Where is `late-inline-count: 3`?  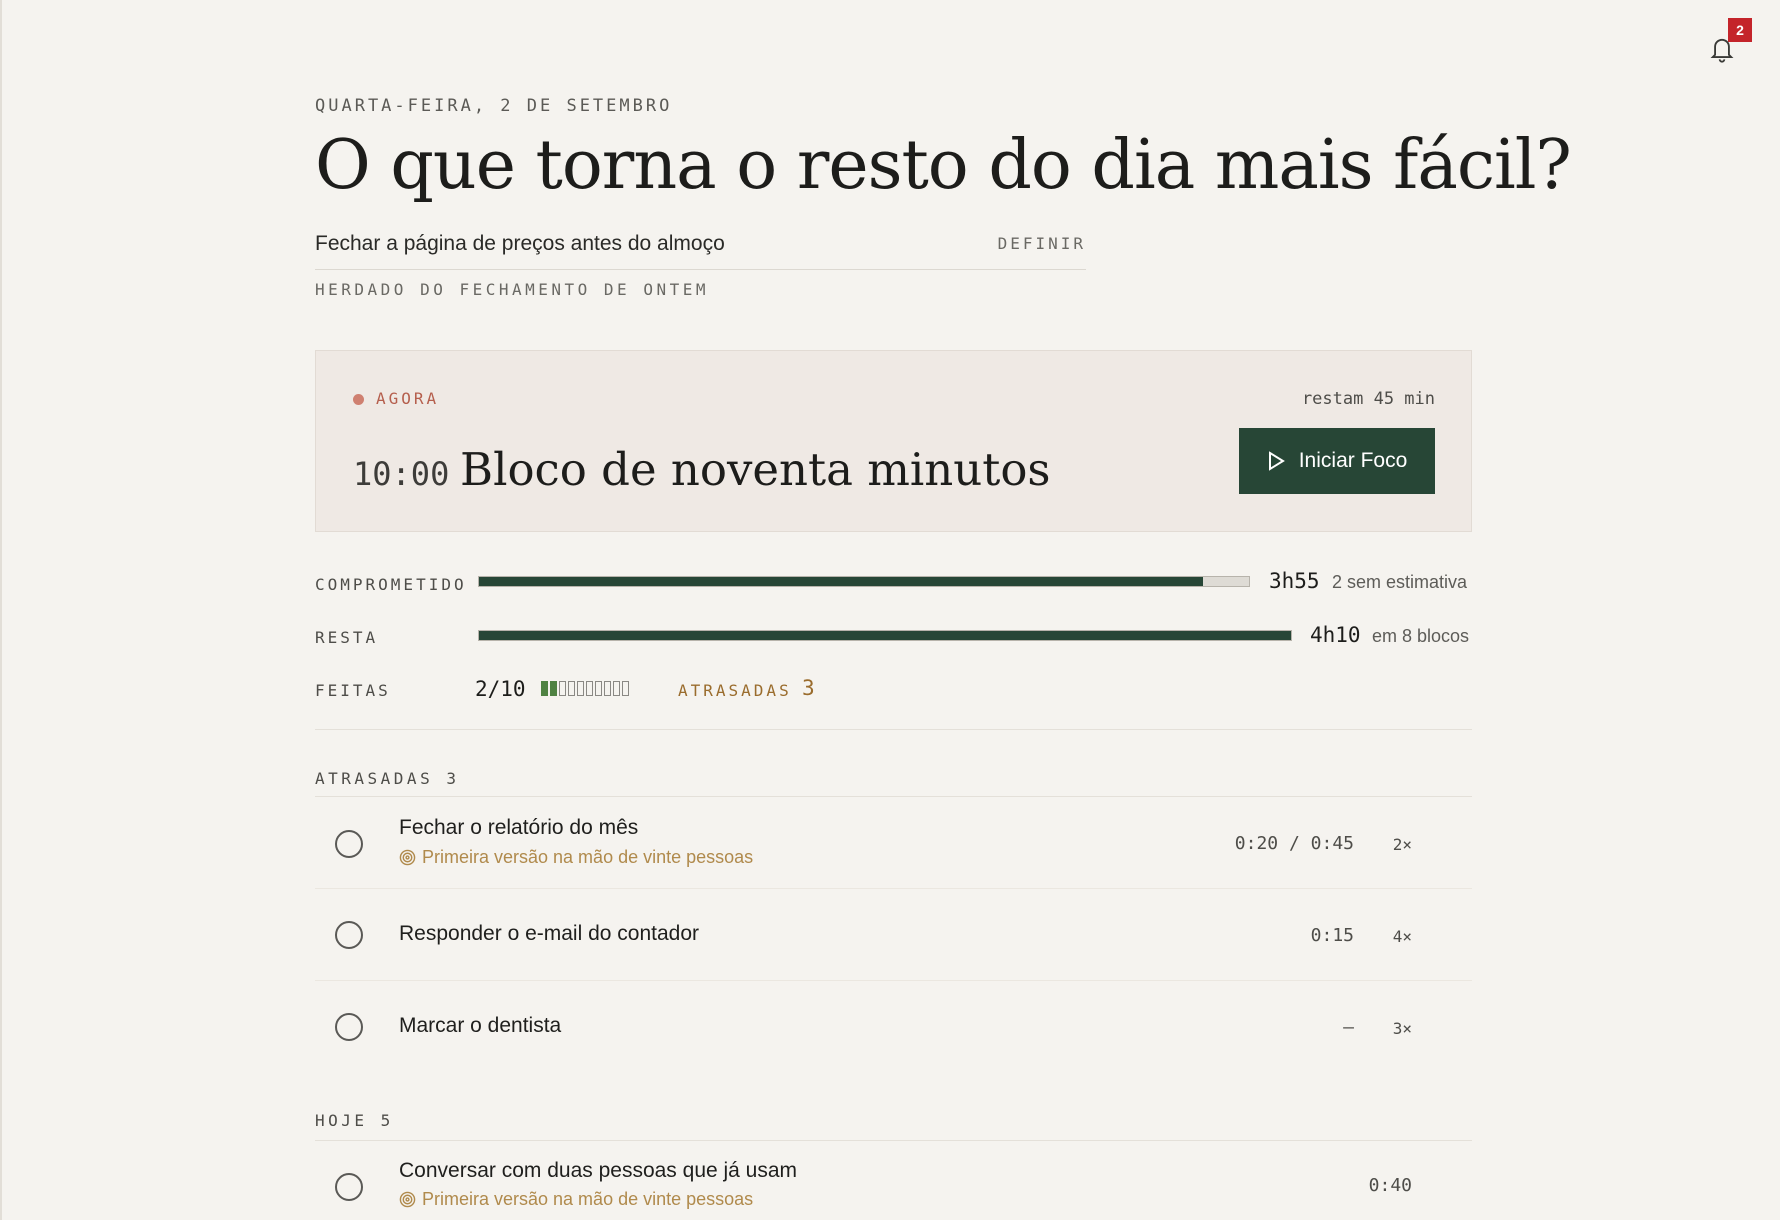 late-inline-count: 3 is located at coordinates (808, 688).